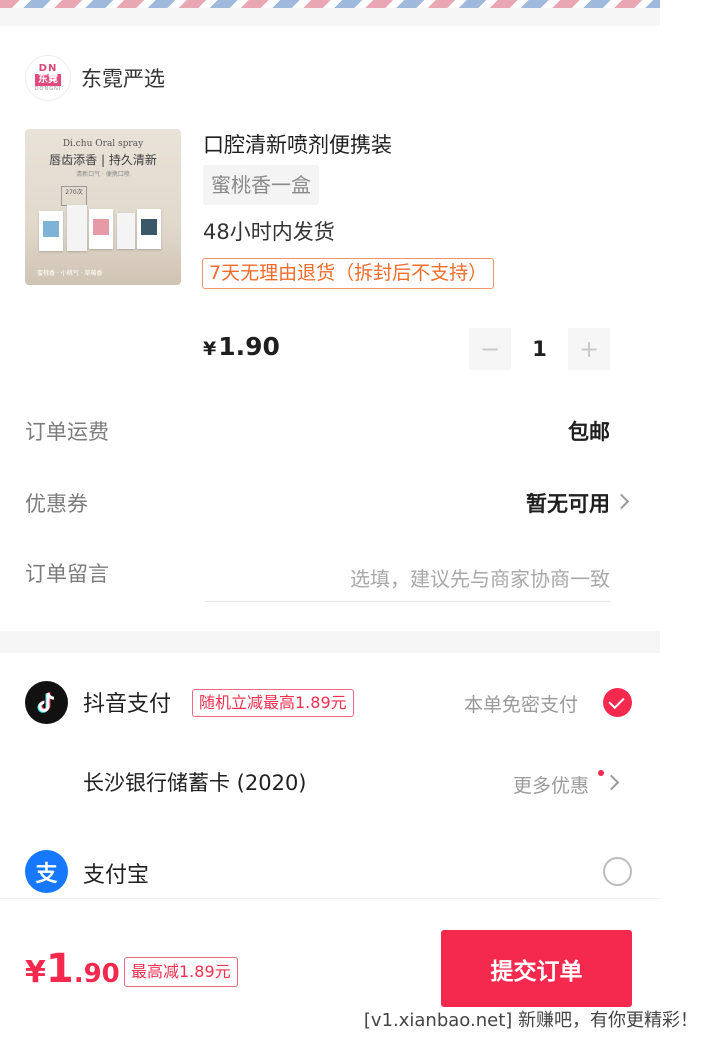  Describe the element at coordinates (116, 873) in the screenshot. I see `alipay-name: 支付宝` at that location.